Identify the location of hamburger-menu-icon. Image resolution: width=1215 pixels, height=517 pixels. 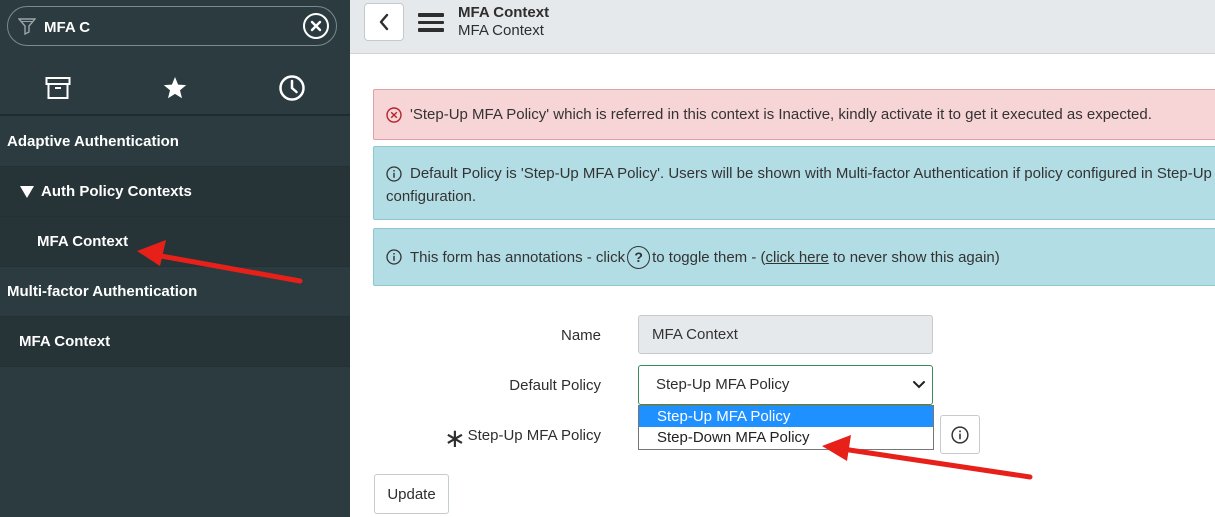
(431, 24).